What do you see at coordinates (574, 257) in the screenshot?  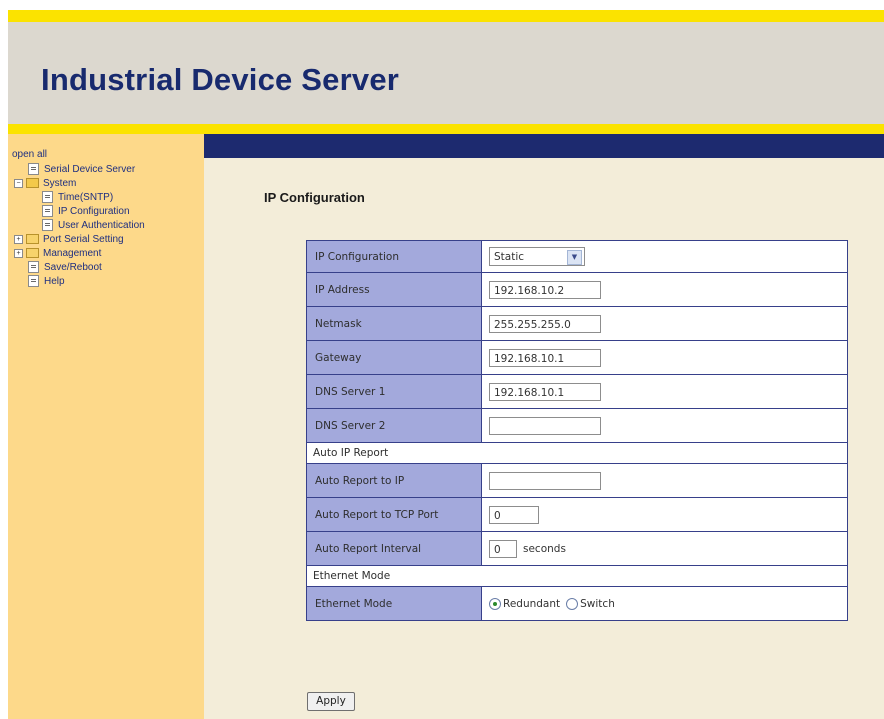 I see `chevron-down-icon: ▼` at bounding box center [574, 257].